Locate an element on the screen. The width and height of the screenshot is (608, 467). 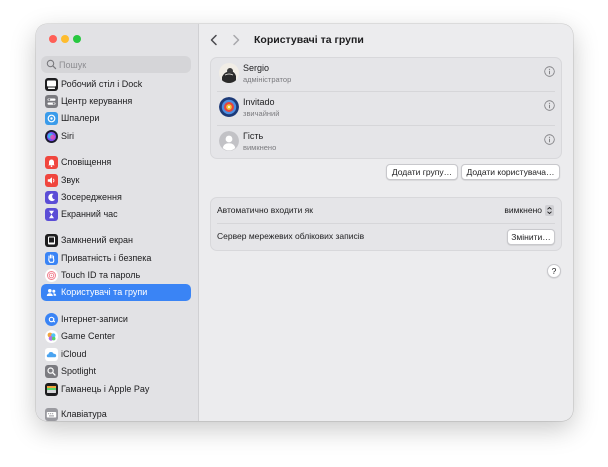
minimize-button is located at coordinates (65, 39).